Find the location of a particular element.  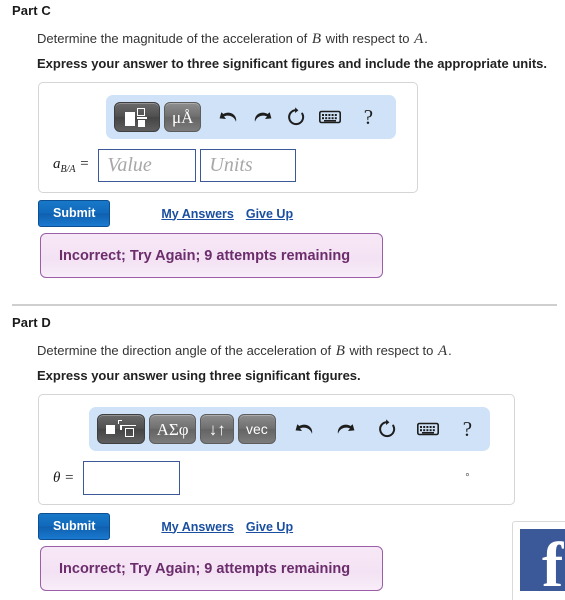

part-c-question-suffix: . is located at coordinates (426, 38).